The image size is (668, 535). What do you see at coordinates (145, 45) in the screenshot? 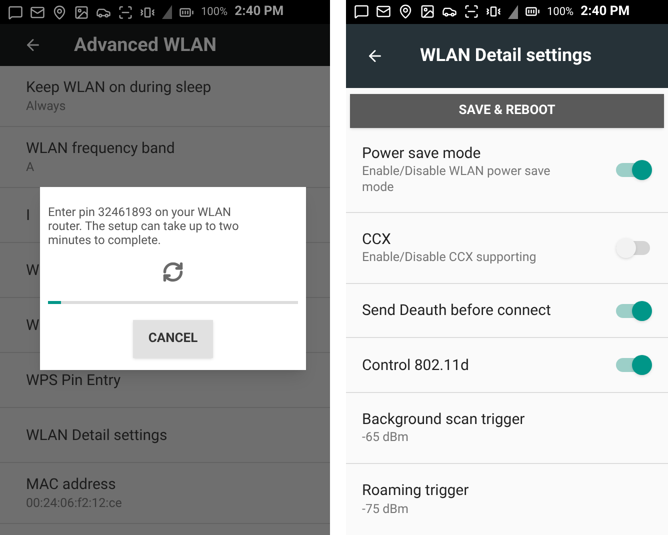
I see `screen-title: Advanced WLAN` at bounding box center [145, 45].